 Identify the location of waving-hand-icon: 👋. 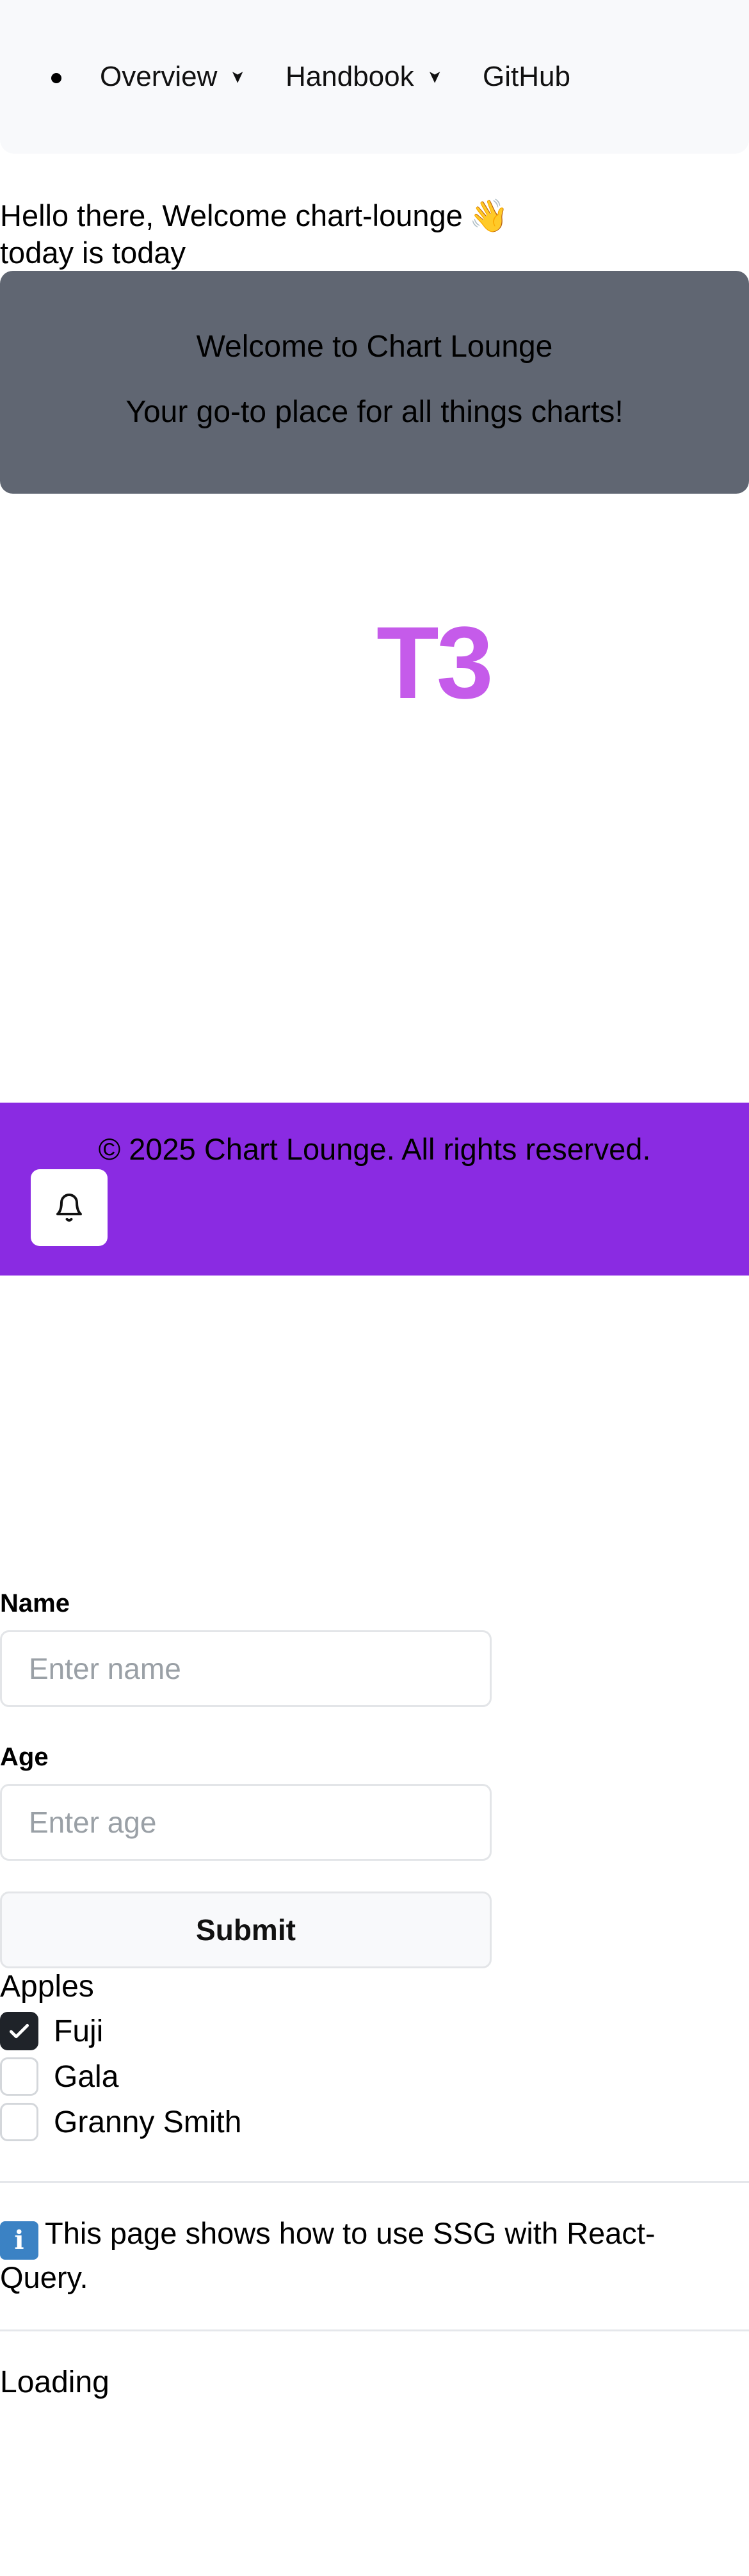
(489, 216).